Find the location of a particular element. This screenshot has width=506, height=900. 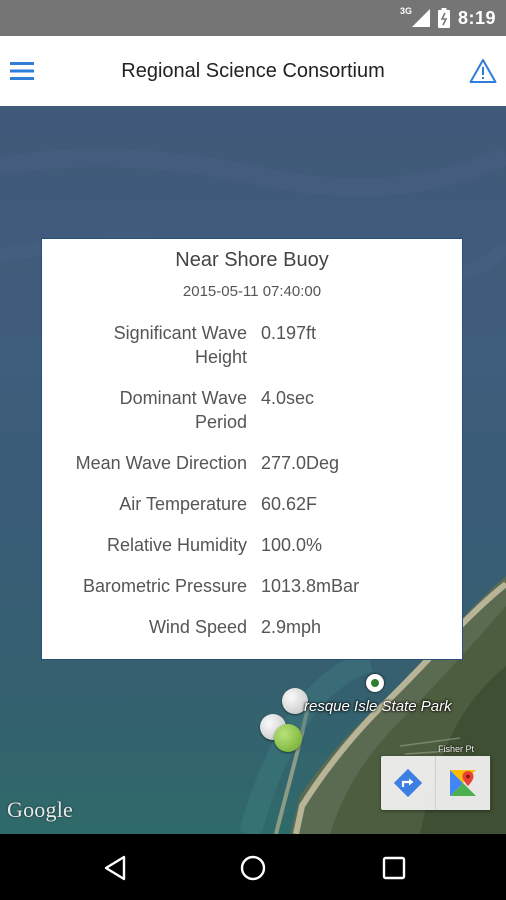

status-indicators: 3G 8:19 is located at coordinates (448, 18).